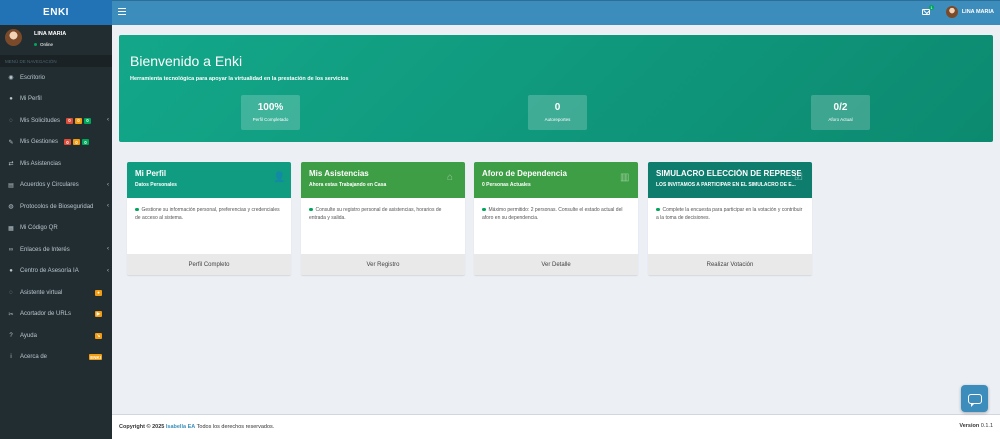  Describe the element at coordinates (11, 357) in the screenshot. I see `info-icon: i` at that location.